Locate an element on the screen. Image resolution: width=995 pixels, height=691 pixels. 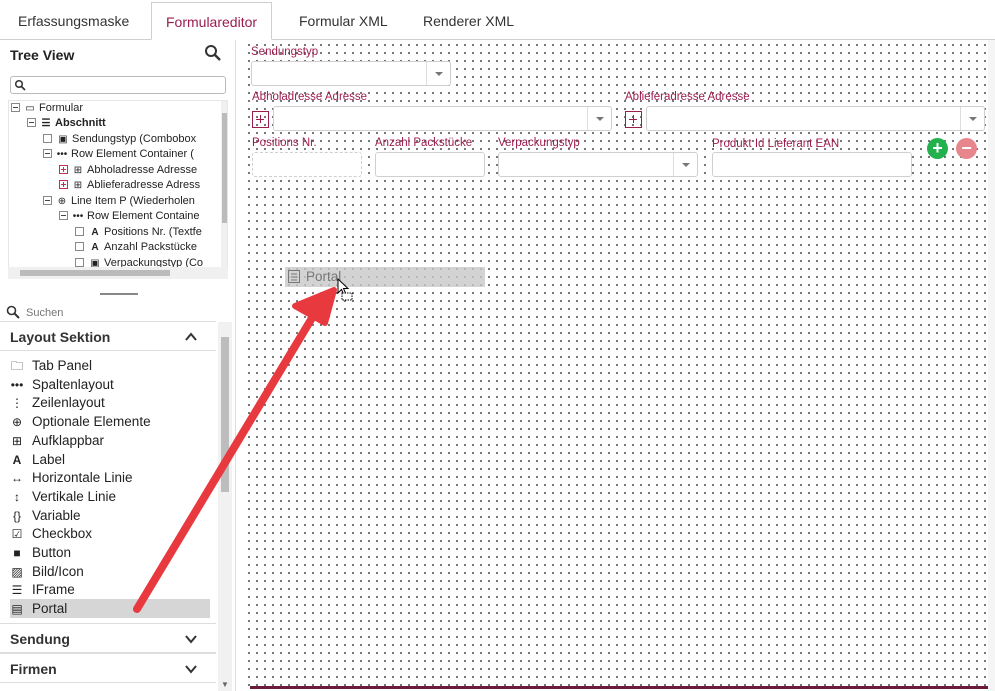
positions-input is located at coordinates (307, 164).